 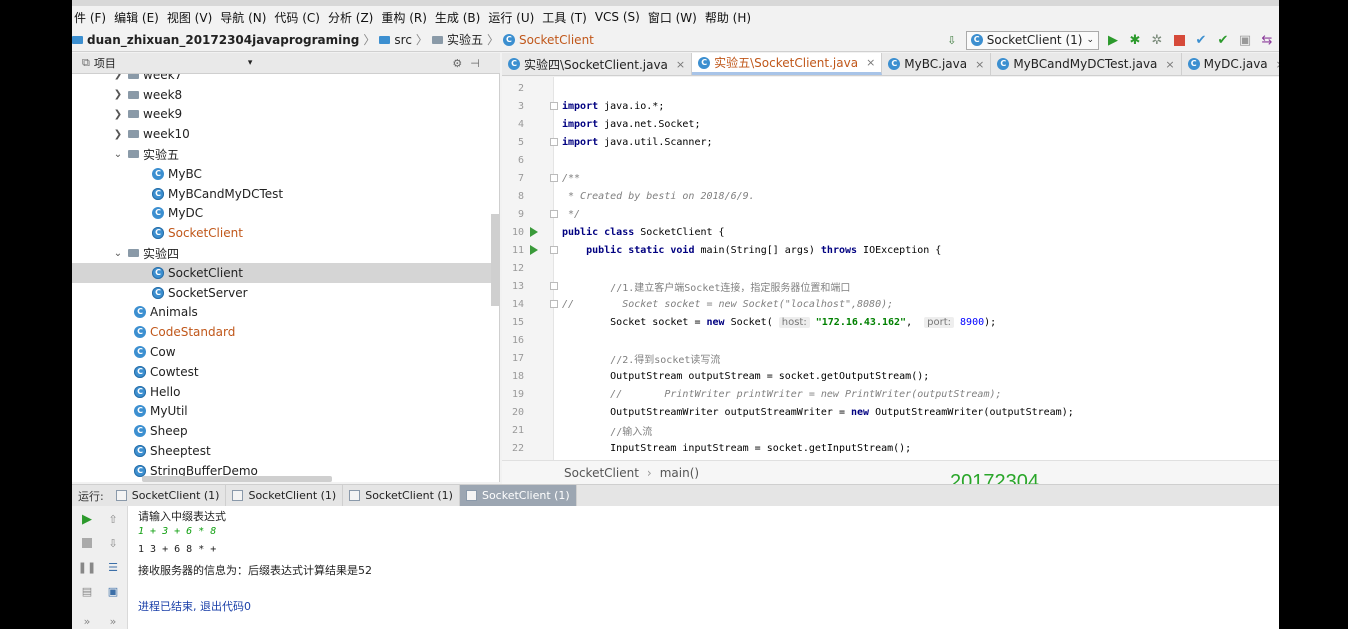 I want to click on tree-item: ⌄ 实验四, so click(x=285, y=253).